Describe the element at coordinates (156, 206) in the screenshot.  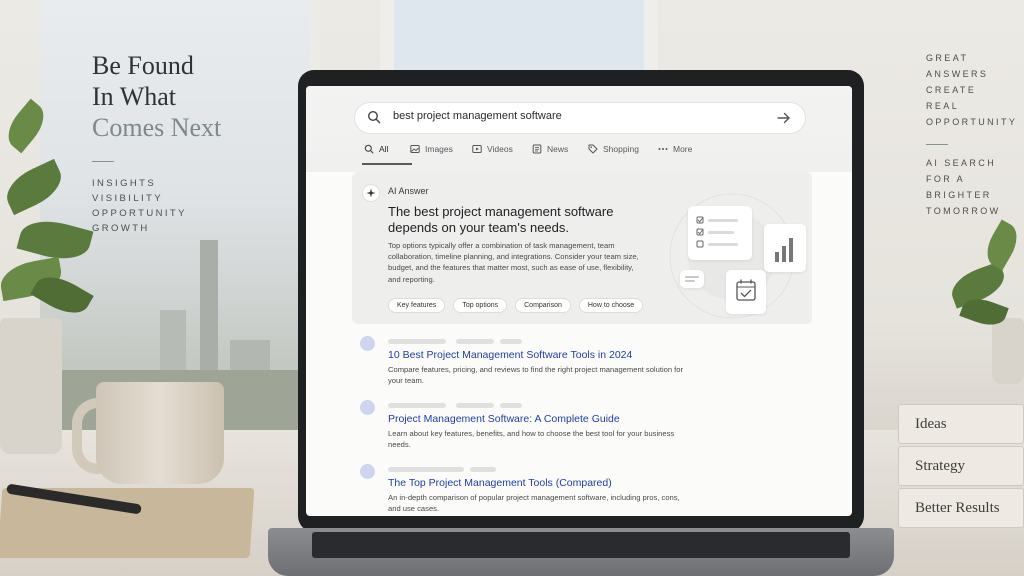
I see `keyword-list: INSIGHTS VISIBILITY OPPORTUNITY GROWTH` at that location.